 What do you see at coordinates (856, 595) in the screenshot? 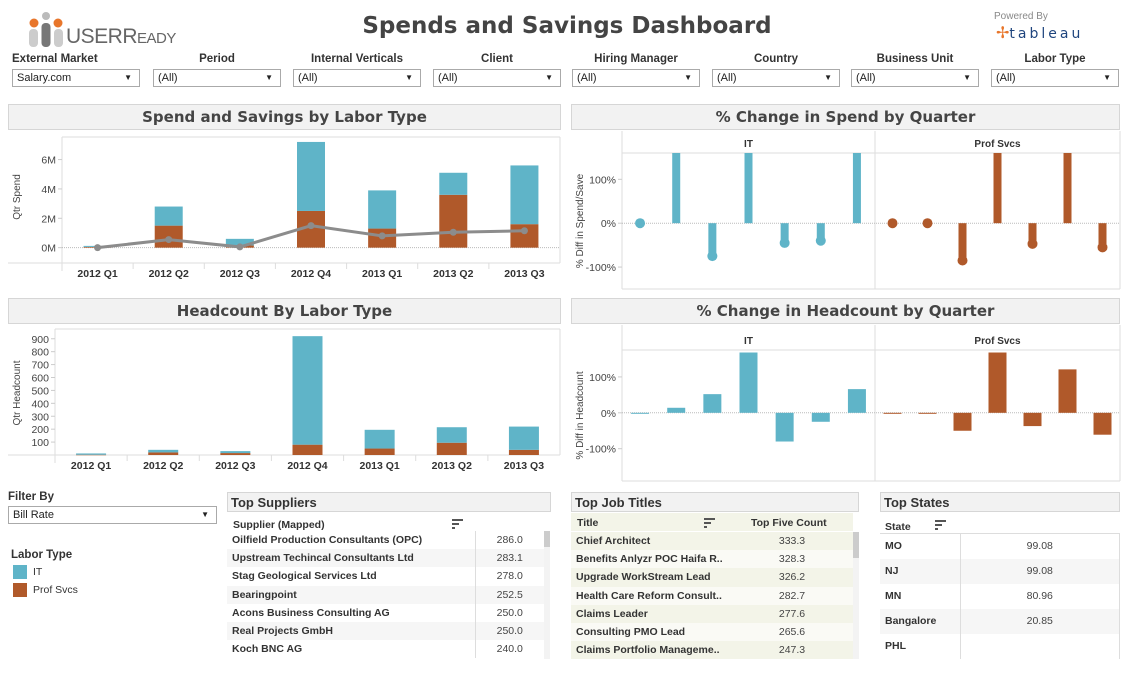
I see `job-titles-scrollbar` at bounding box center [856, 595].